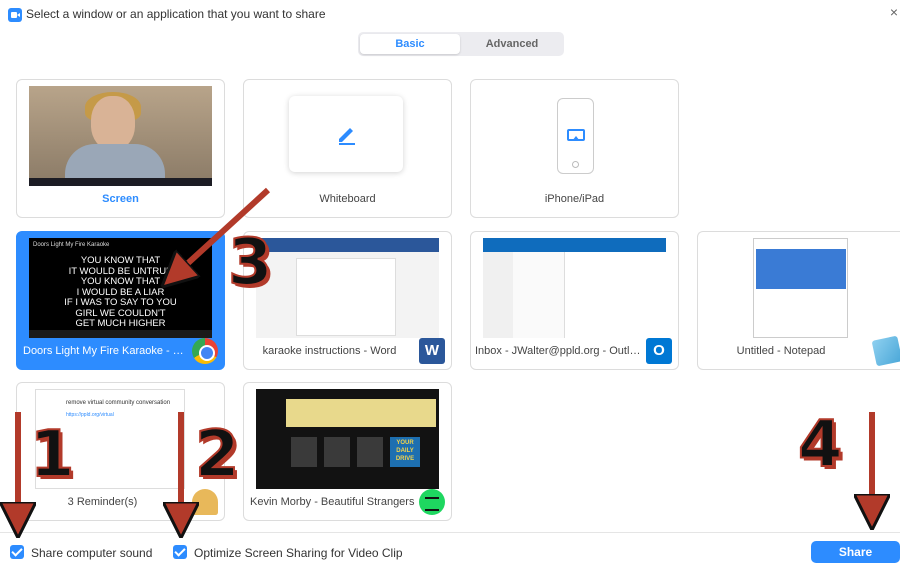 The image size is (900, 567). Describe the element at coordinates (820, 445) in the screenshot. I see `annotation-4: 4` at that location.